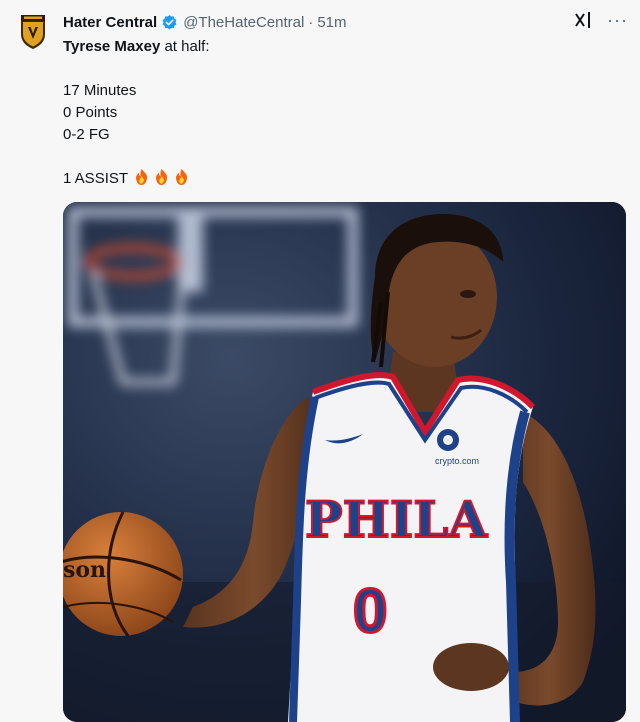 Image resolution: width=640 pixels, height=722 pixels. What do you see at coordinates (333, 47) in the screenshot?
I see `tweet-line-1: Tyrese Maxey at half:` at bounding box center [333, 47].